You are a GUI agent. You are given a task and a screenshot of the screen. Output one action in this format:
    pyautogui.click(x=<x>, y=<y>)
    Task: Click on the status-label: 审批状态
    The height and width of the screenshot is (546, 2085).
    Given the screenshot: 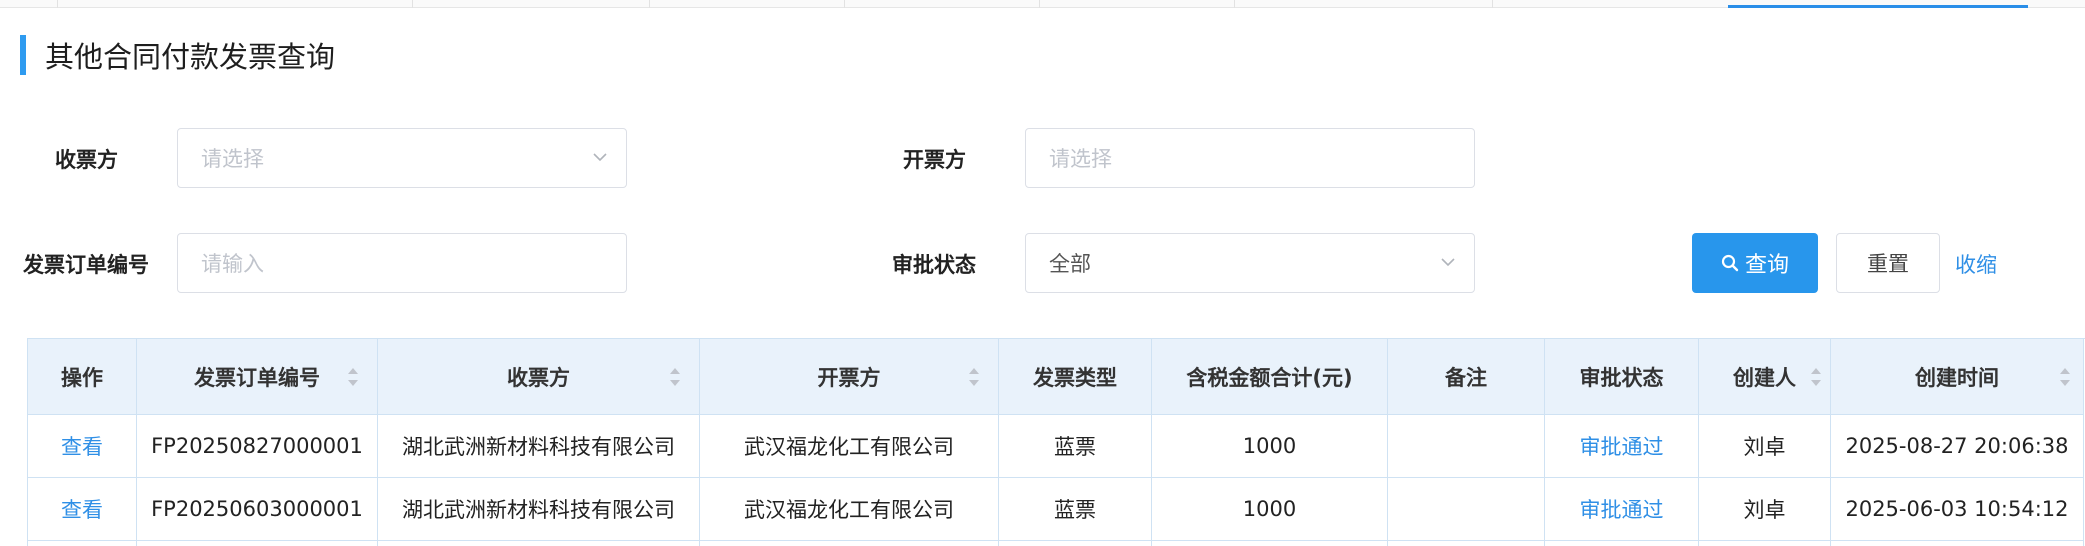 What is the action you would take?
    pyautogui.click(x=934, y=265)
    